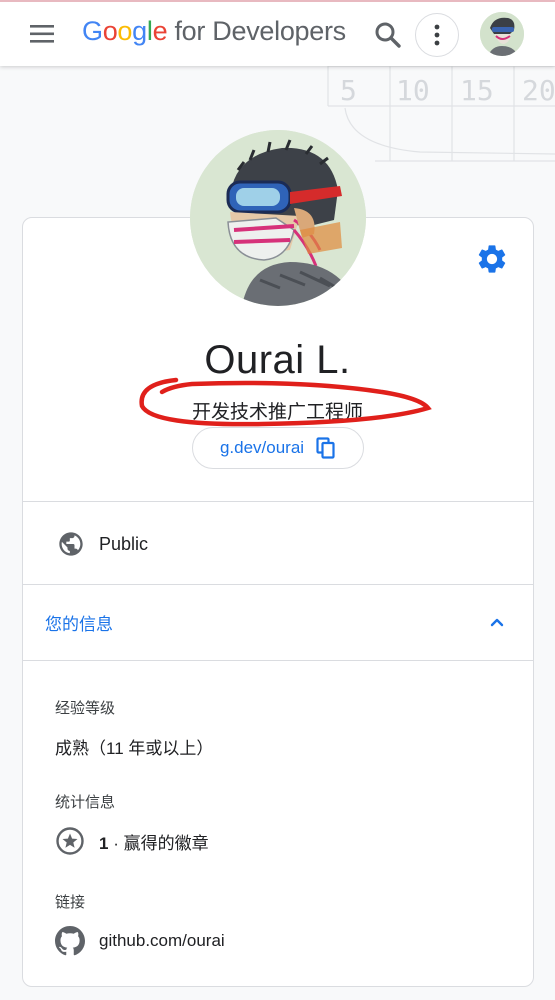 Image resolution: width=555 pixels, height=1000 pixels. Describe the element at coordinates (262, 447) in the screenshot. I see `profile-link-text: g.dev/ourai` at that location.